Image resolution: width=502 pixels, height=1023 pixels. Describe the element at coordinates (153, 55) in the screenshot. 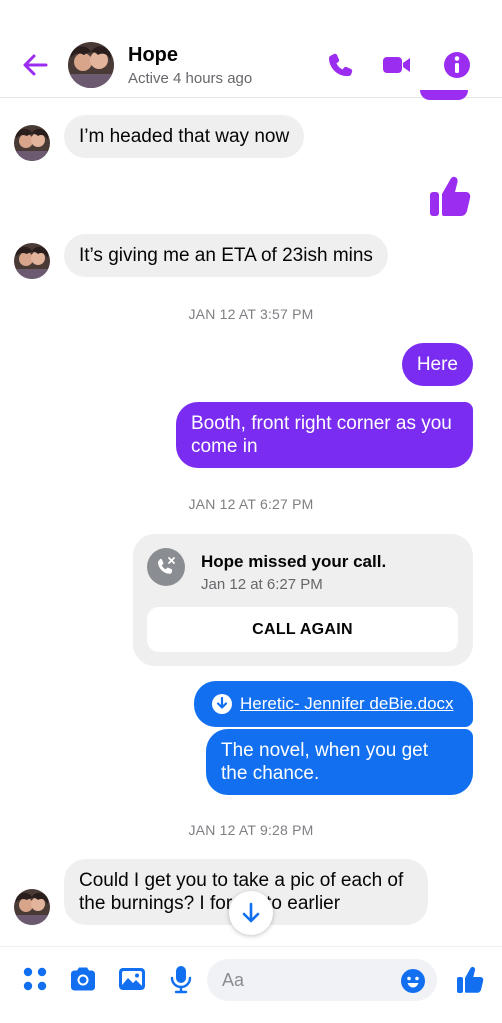

I see `contact-name: Hope` at that location.